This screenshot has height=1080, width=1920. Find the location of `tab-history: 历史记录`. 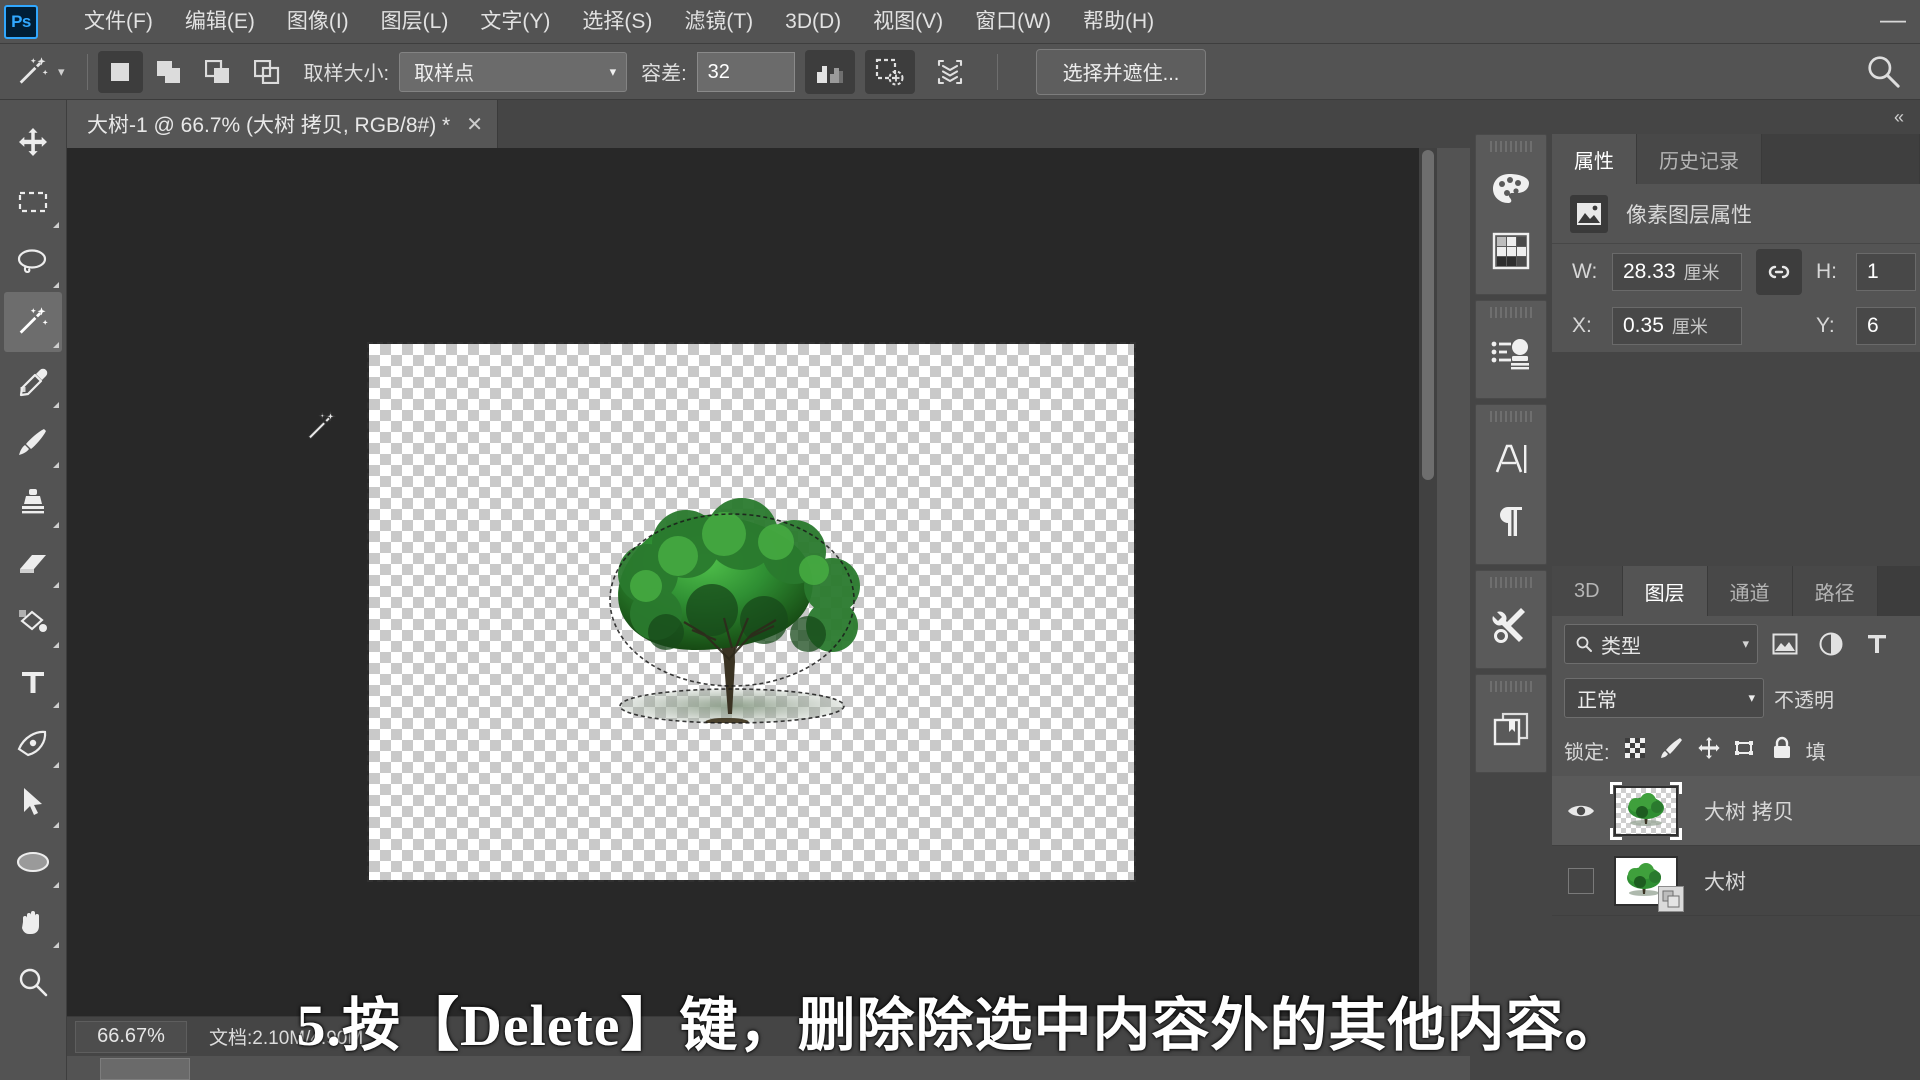

tab-history: 历史记录 is located at coordinates (1699, 159).